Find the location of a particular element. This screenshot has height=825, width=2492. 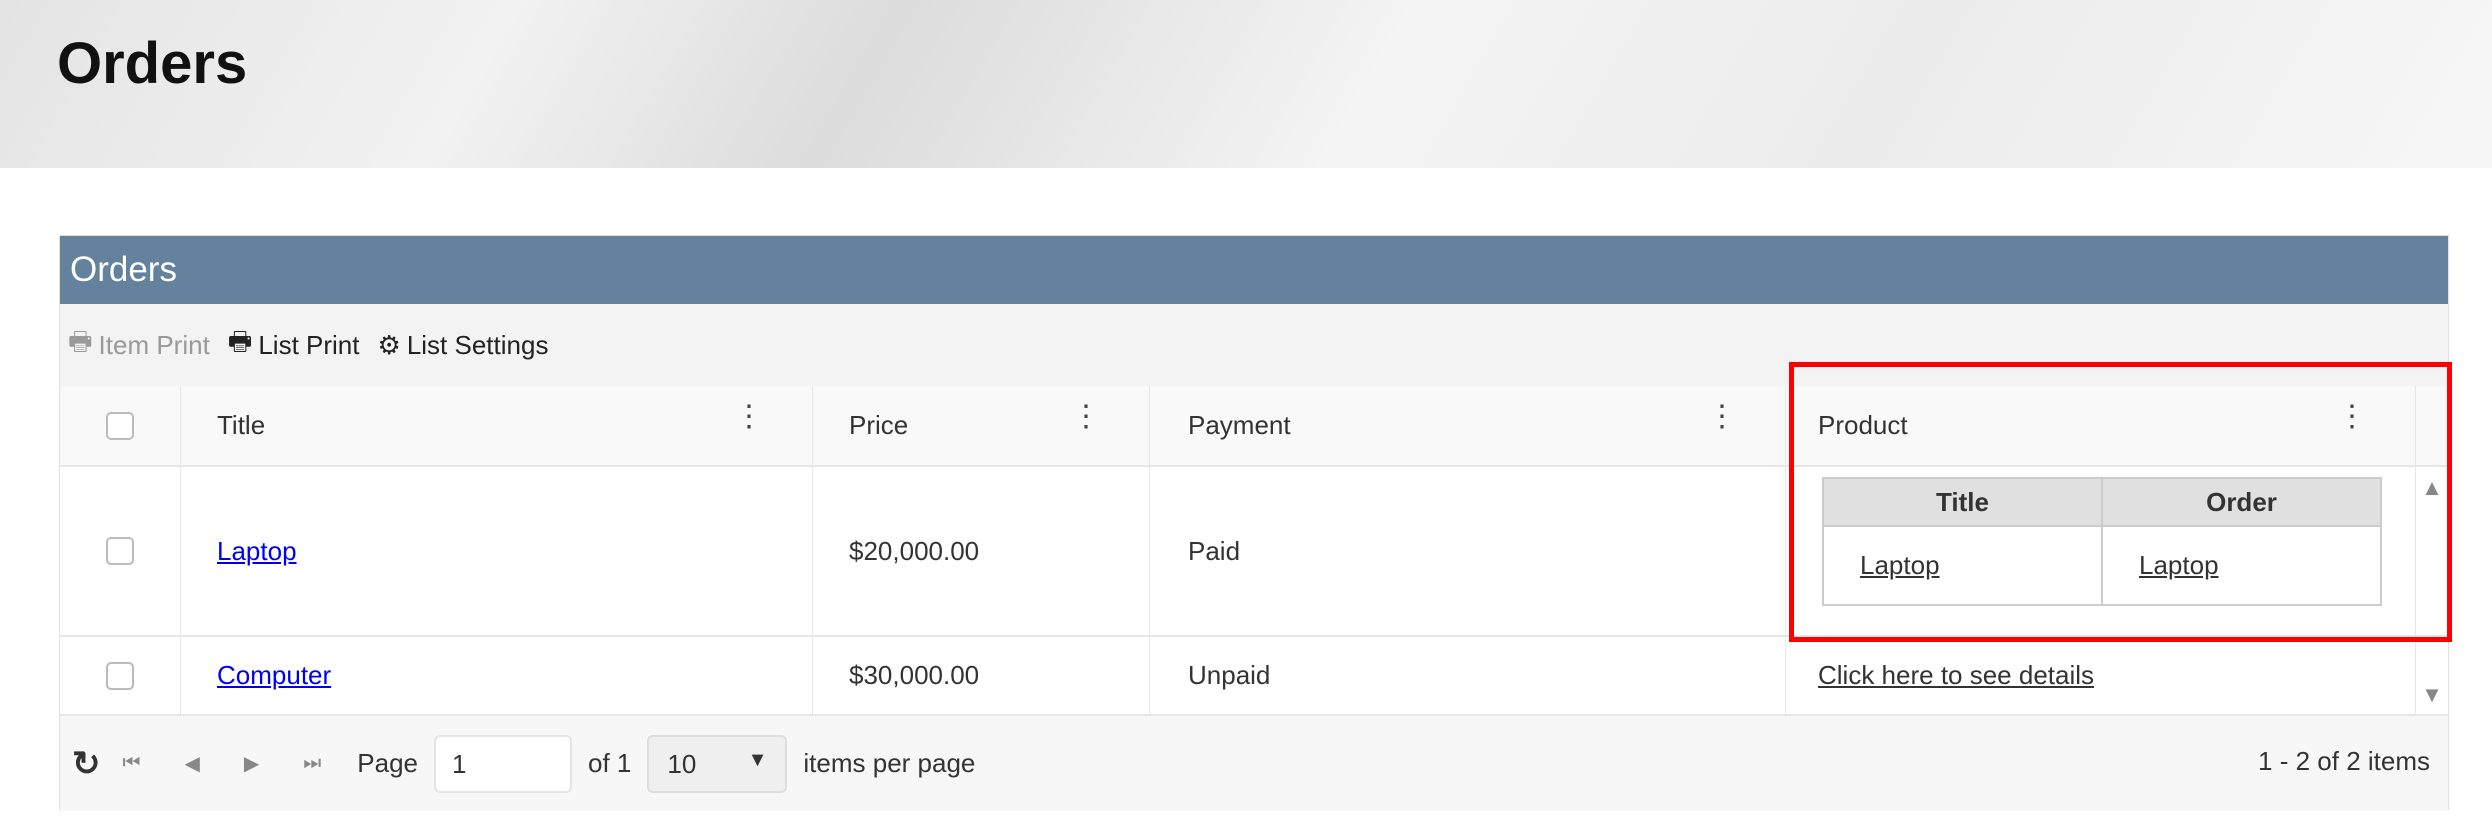

column-label: Title is located at coordinates (241, 425).